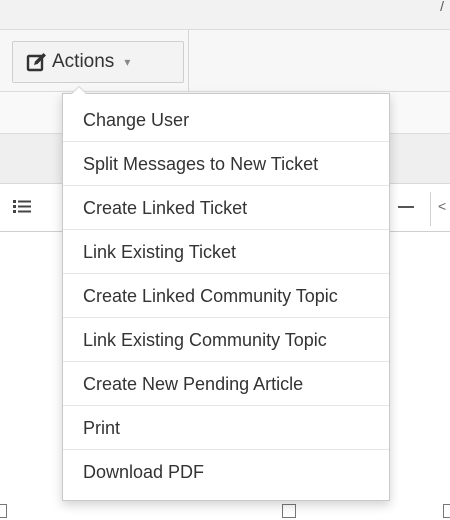 The width and height of the screenshot is (450, 520). What do you see at coordinates (226, 428) in the screenshot?
I see `menu-item-print: Print` at bounding box center [226, 428].